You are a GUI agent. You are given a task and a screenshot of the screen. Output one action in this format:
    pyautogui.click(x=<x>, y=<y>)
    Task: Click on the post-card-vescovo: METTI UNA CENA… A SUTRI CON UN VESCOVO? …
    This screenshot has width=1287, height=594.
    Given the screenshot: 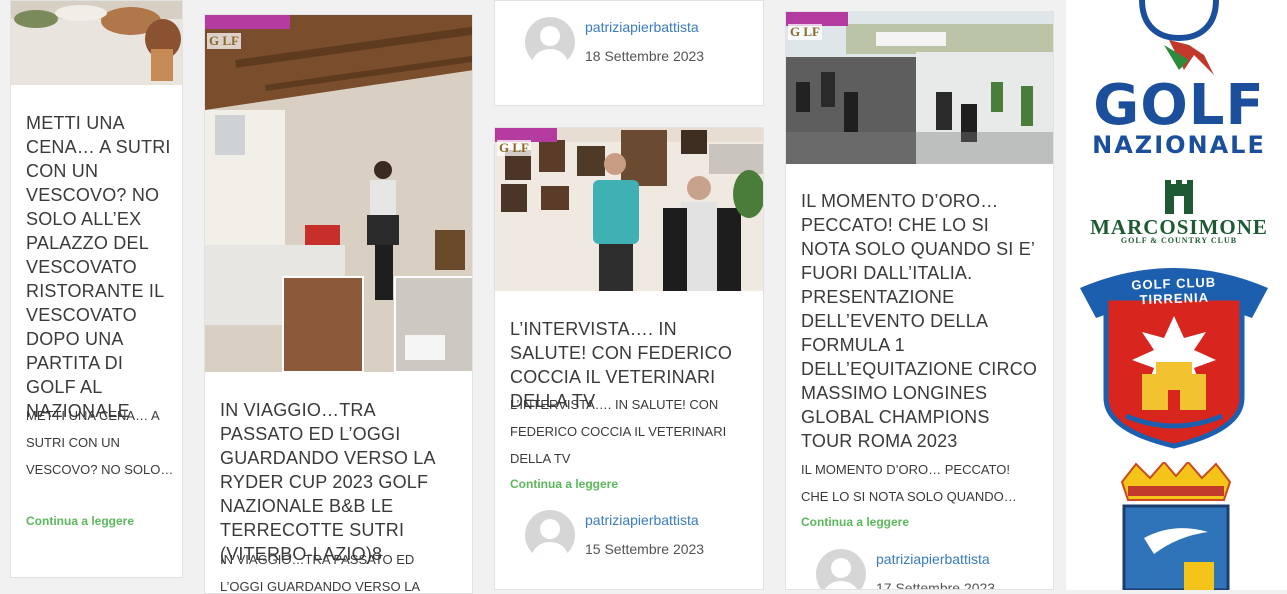 What is the action you would take?
    pyautogui.click(x=96, y=289)
    